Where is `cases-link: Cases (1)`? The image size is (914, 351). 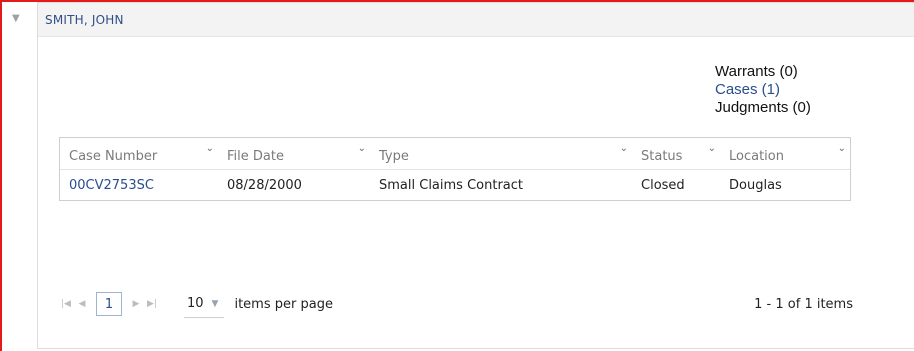 cases-link: Cases (1) is located at coordinates (763, 90).